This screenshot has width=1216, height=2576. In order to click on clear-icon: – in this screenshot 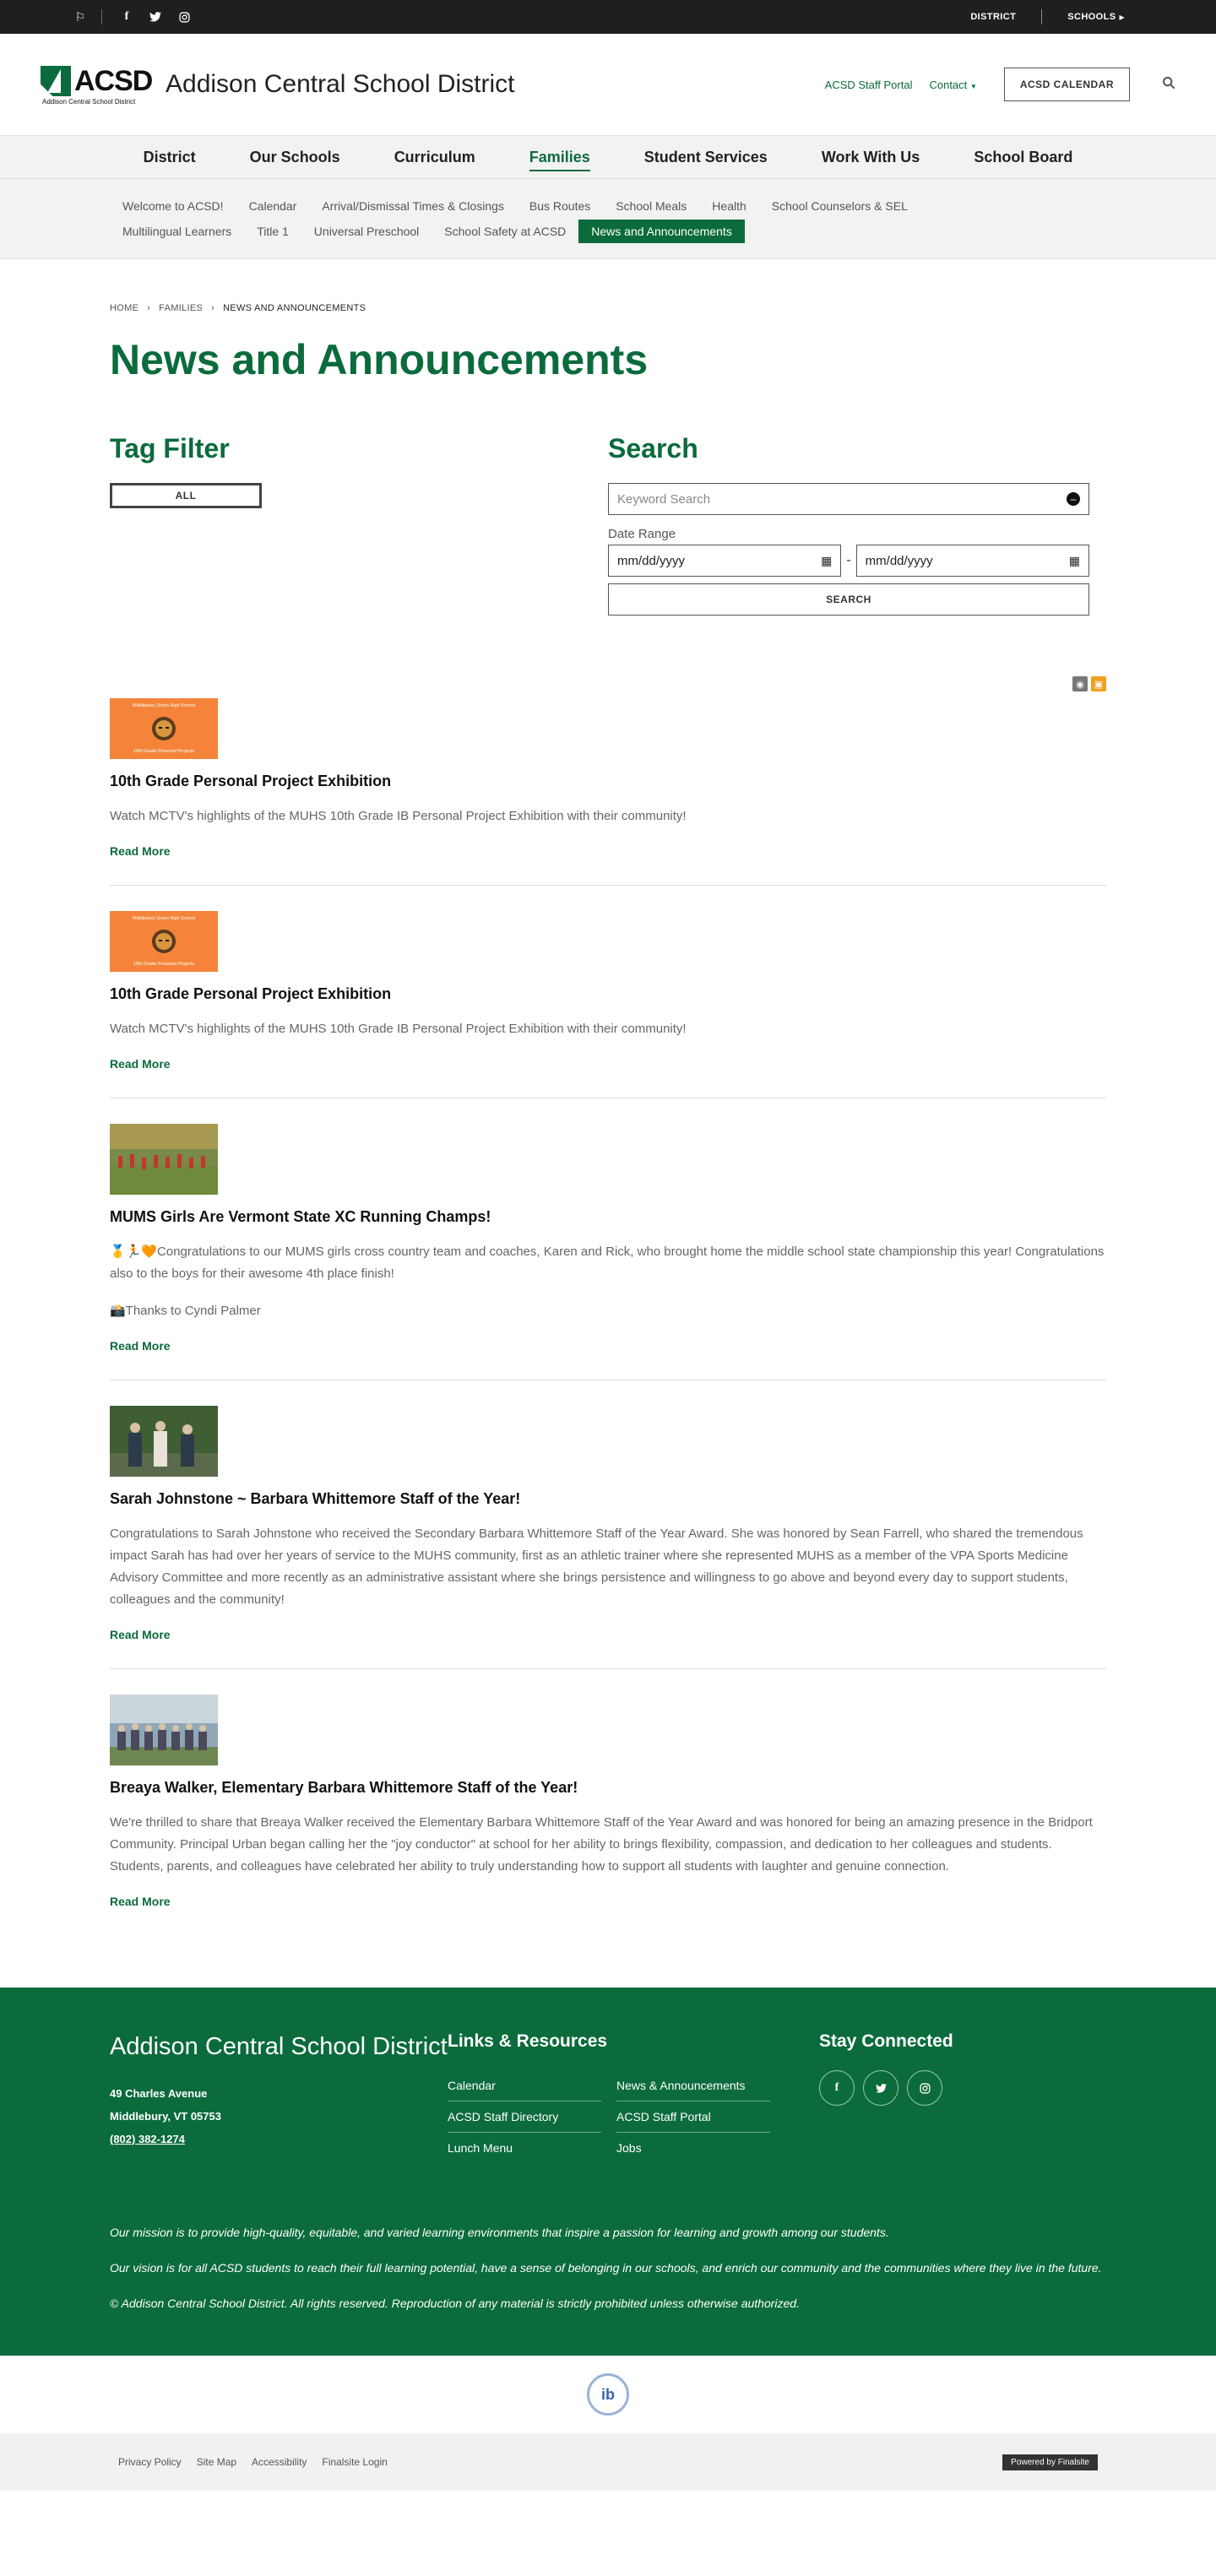, I will do `click(1073, 499)`.